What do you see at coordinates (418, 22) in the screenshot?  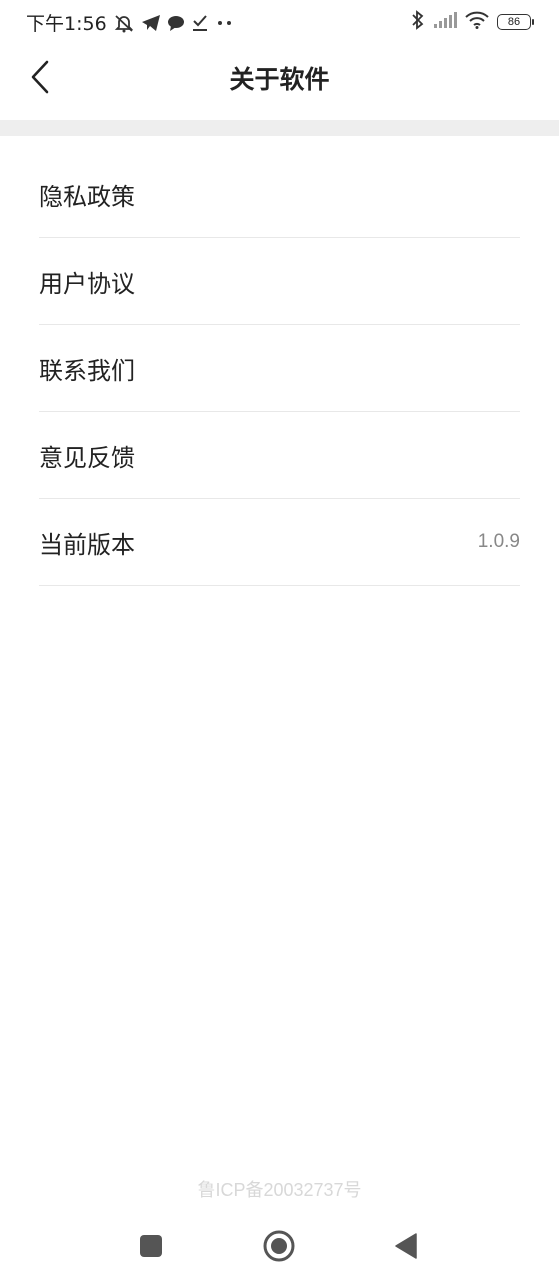 I see `bluetooth-icon` at bounding box center [418, 22].